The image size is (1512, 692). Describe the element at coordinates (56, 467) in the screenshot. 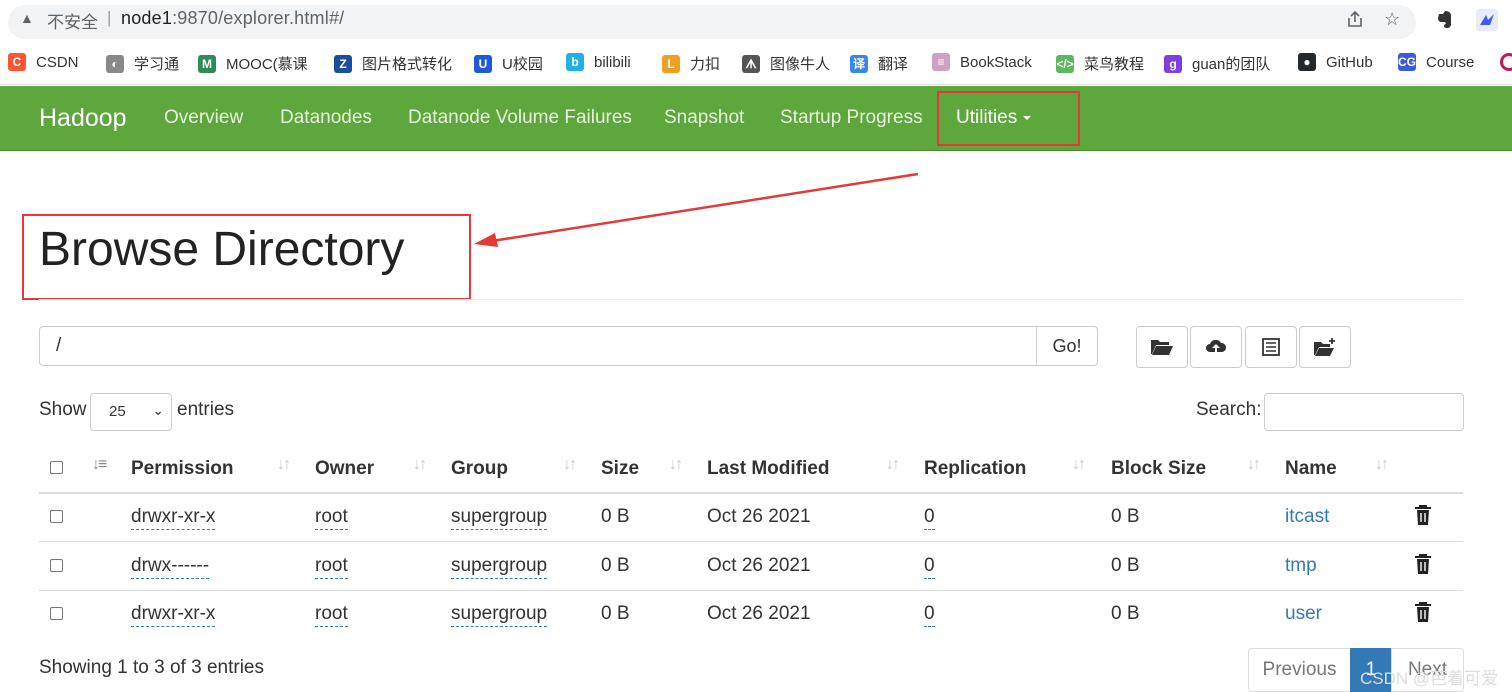

I see `select-all-checkbox` at that location.